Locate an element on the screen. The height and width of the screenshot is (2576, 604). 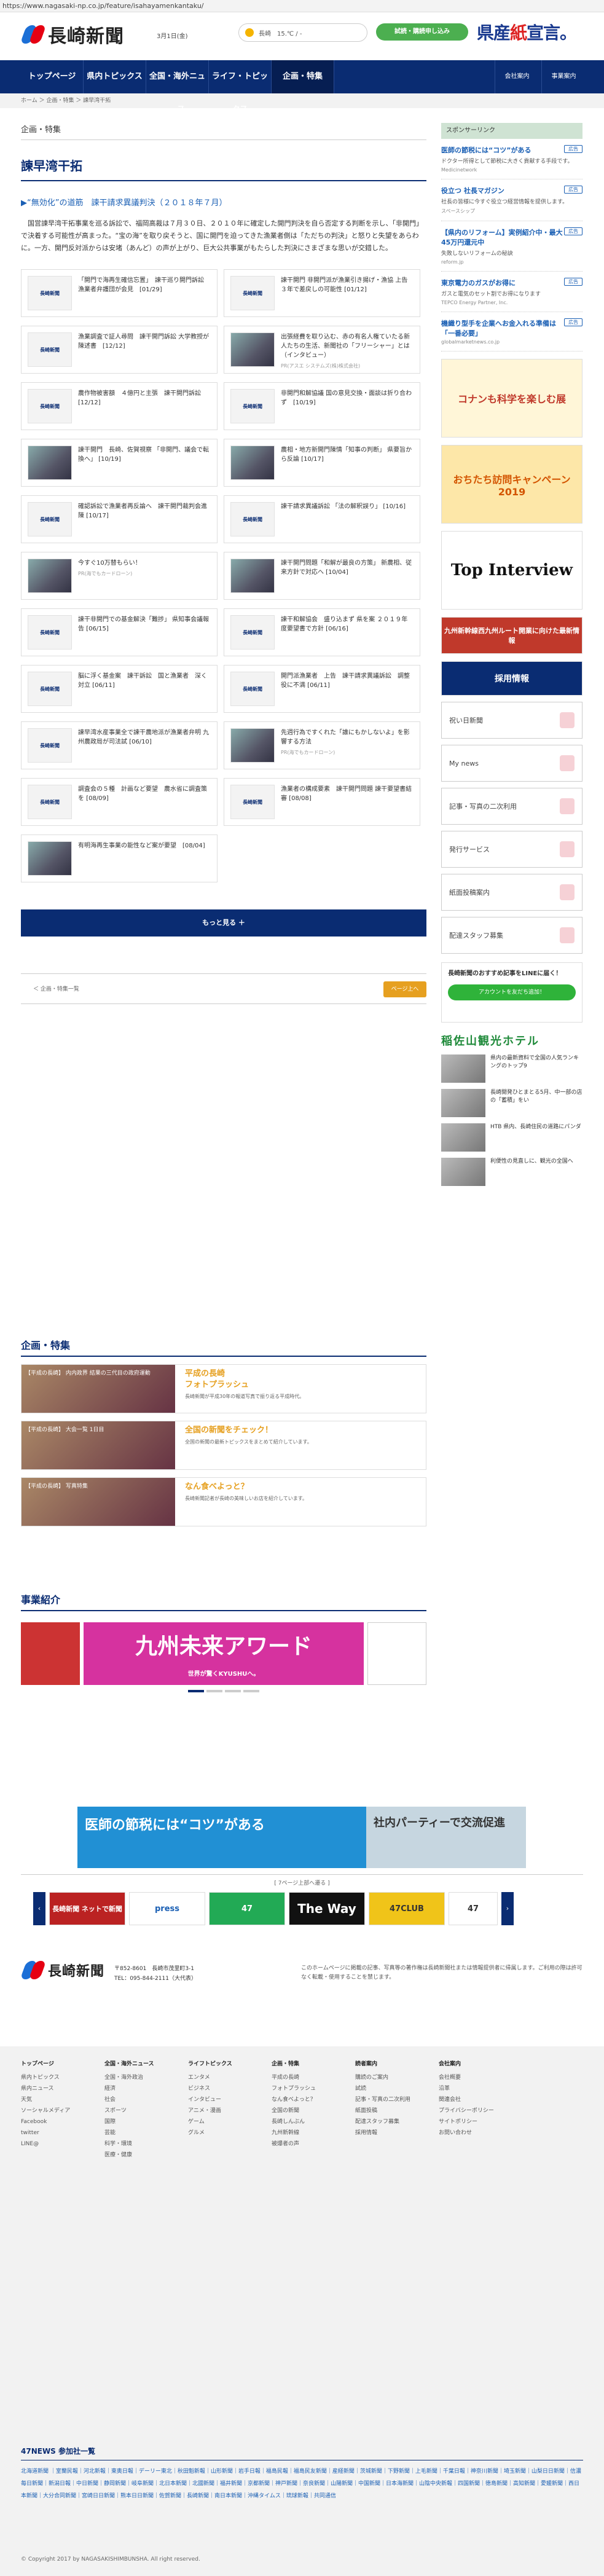
footer-link: 平成の長崎 is located at coordinates (305, 2077).